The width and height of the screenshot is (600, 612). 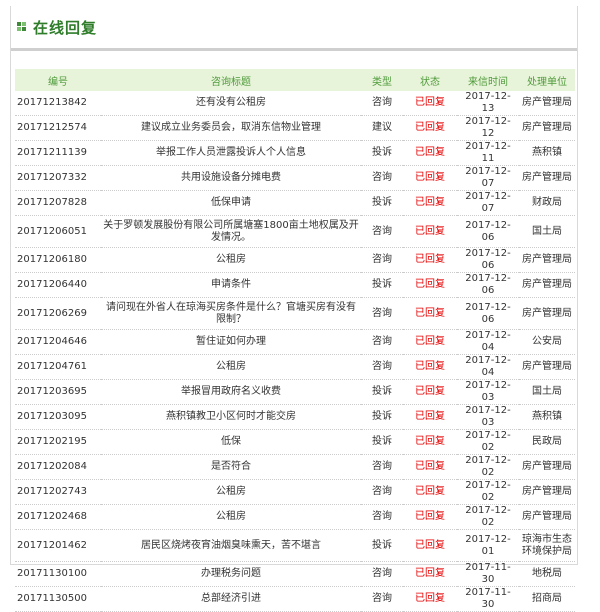 I want to click on table-header-row: 编号 咨询标题 类型 状态 来信时间 处理单位, so click(x=295, y=80).